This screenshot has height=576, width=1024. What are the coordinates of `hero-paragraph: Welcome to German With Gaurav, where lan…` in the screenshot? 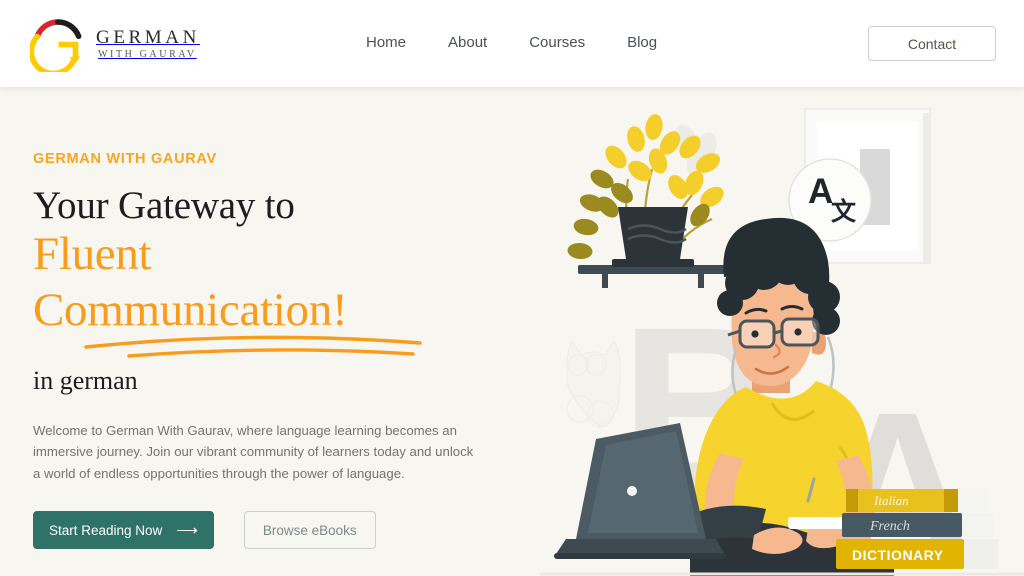 It's located at (253, 452).